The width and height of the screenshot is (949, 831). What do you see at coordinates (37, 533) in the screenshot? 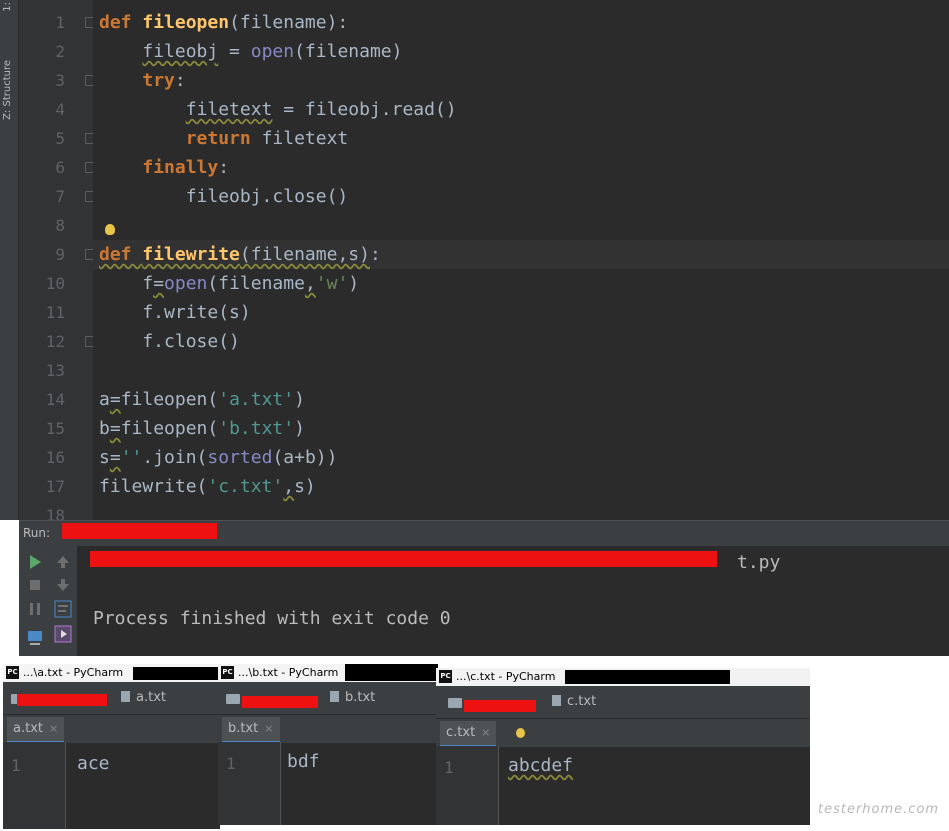
I see `run-label: Run:` at bounding box center [37, 533].